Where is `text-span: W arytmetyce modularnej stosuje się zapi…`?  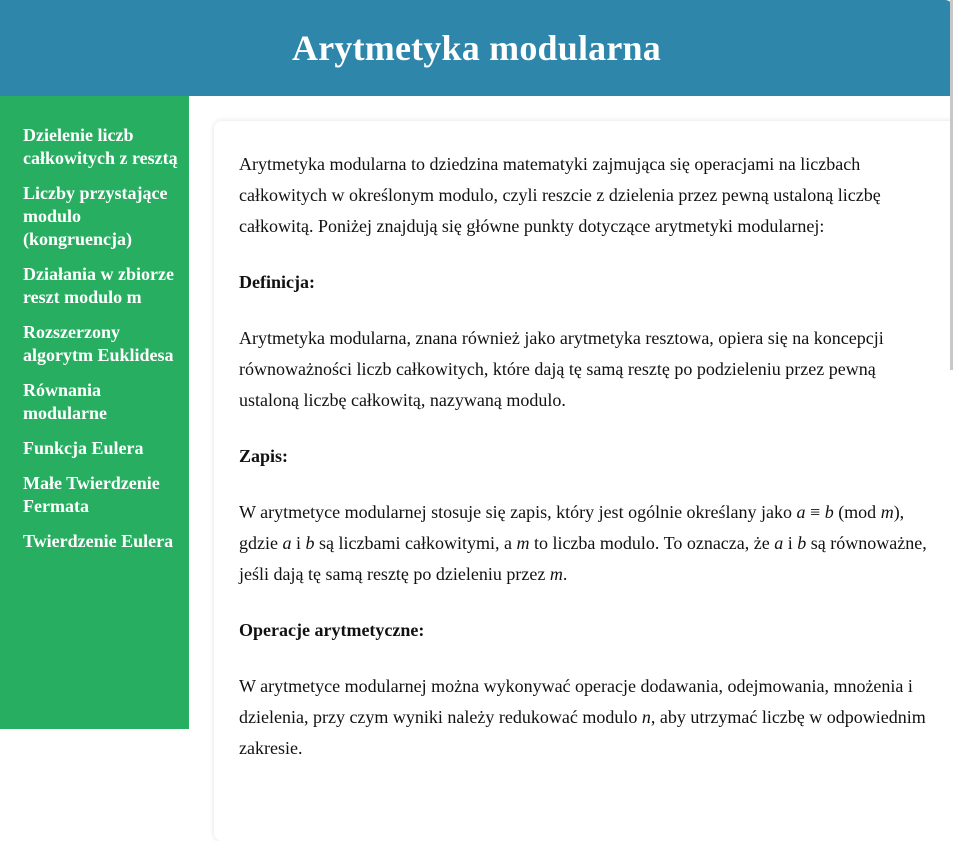
text-span: W arytmetyce modularnej stosuje się zapi… is located at coordinates (518, 512).